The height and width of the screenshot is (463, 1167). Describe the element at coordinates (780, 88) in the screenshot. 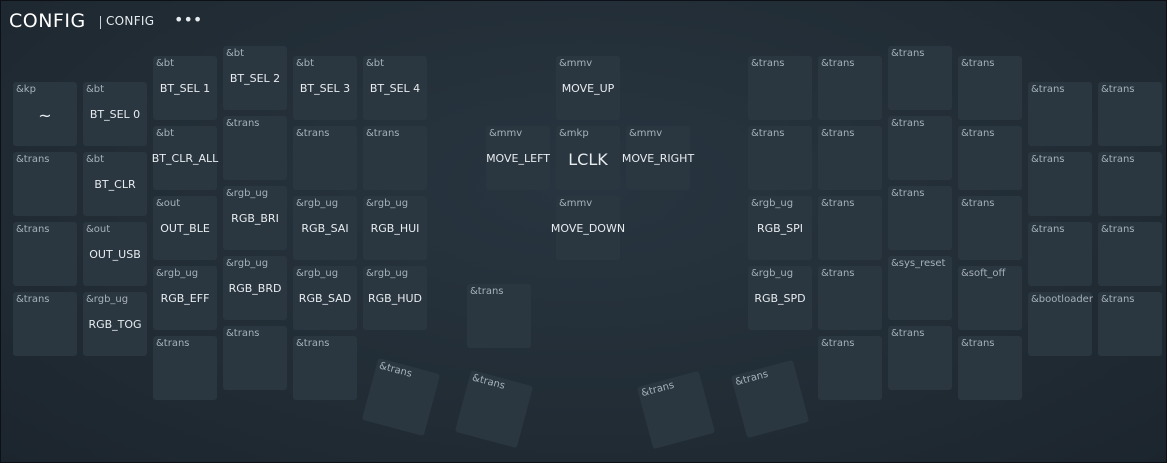

I see `key-7: &trans` at that location.